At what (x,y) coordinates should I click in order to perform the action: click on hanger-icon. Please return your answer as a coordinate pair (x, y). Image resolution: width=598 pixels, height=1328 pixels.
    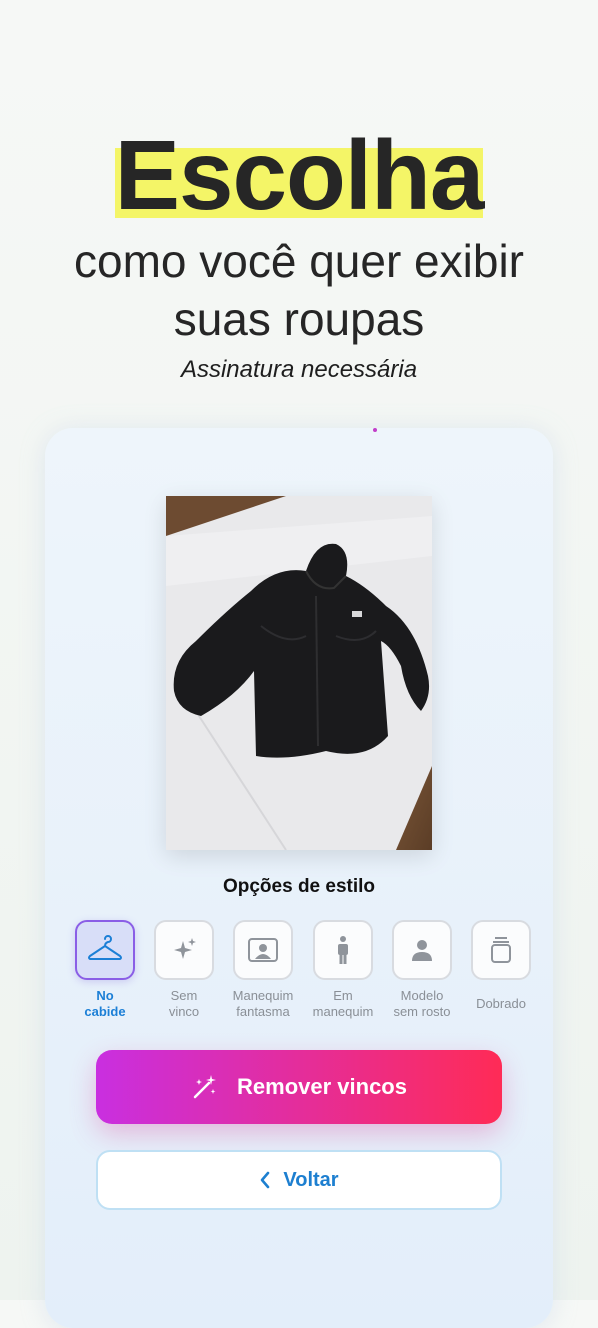
    Looking at the image, I should click on (105, 947).